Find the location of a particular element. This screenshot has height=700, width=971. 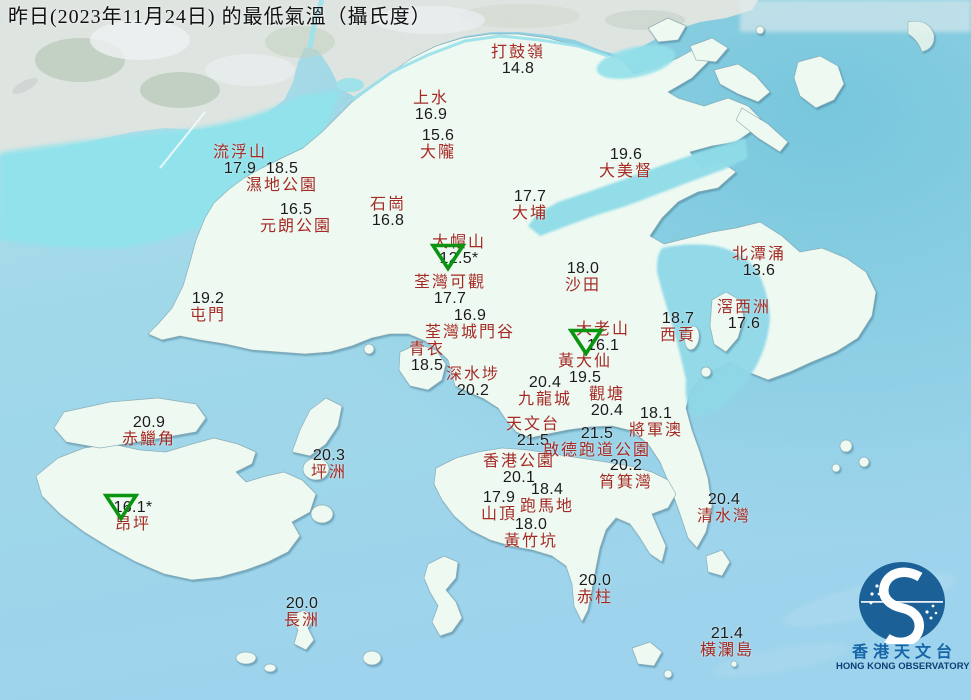

station-label: 16.1* 昂坪 is located at coordinates (133, 516).